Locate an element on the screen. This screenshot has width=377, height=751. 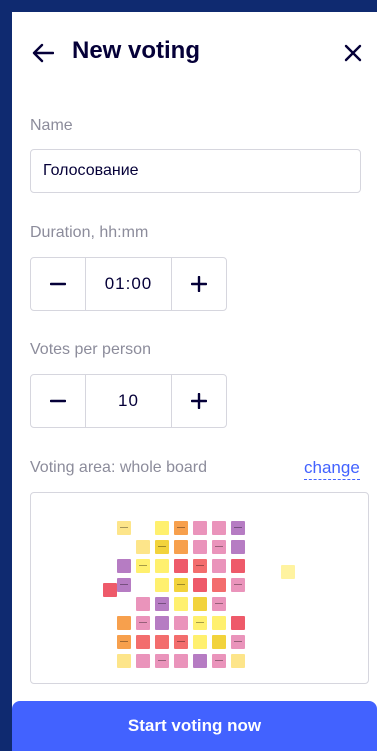
votes-value: 10 is located at coordinates (128, 401).